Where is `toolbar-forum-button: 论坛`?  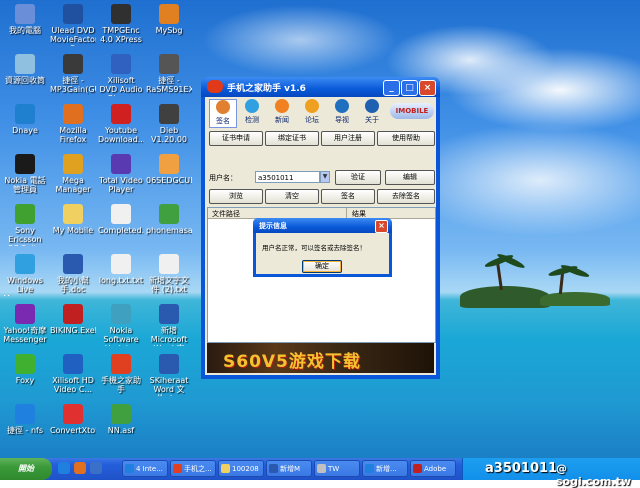 toolbar-forum-button: 论坛 is located at coordinates (312, 112).